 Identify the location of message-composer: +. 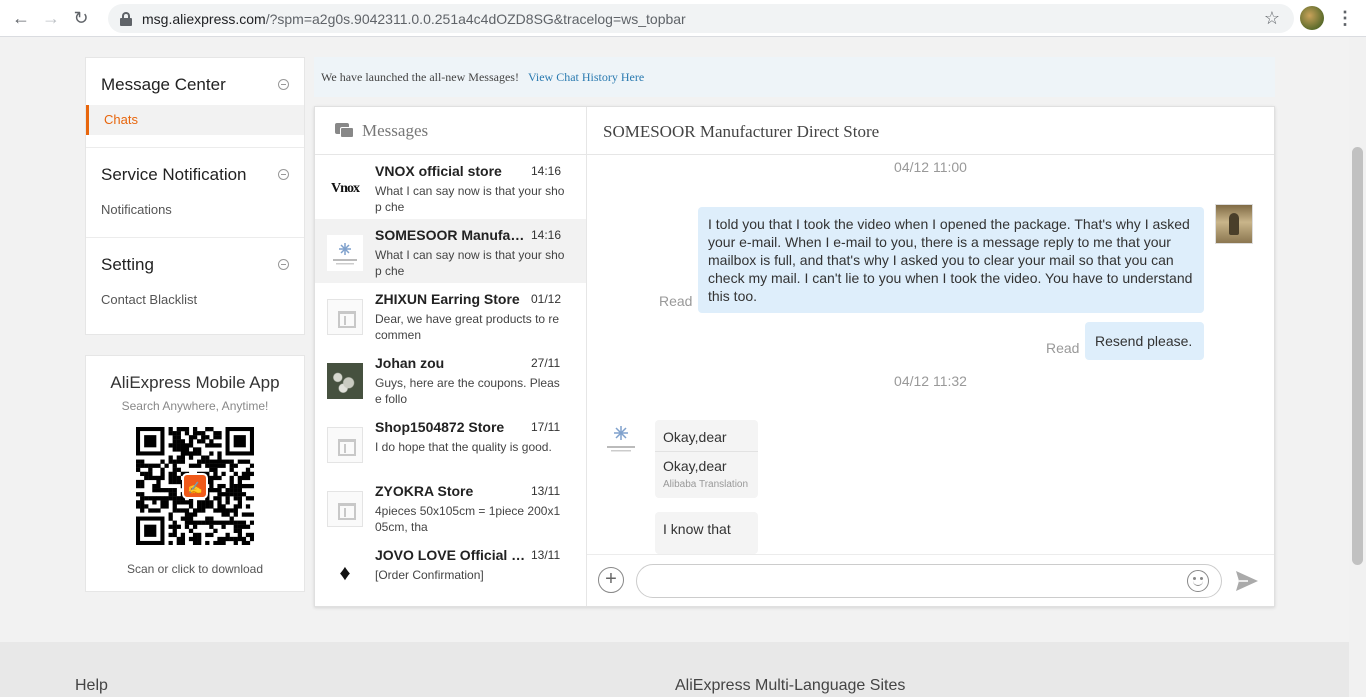
(930, 580).